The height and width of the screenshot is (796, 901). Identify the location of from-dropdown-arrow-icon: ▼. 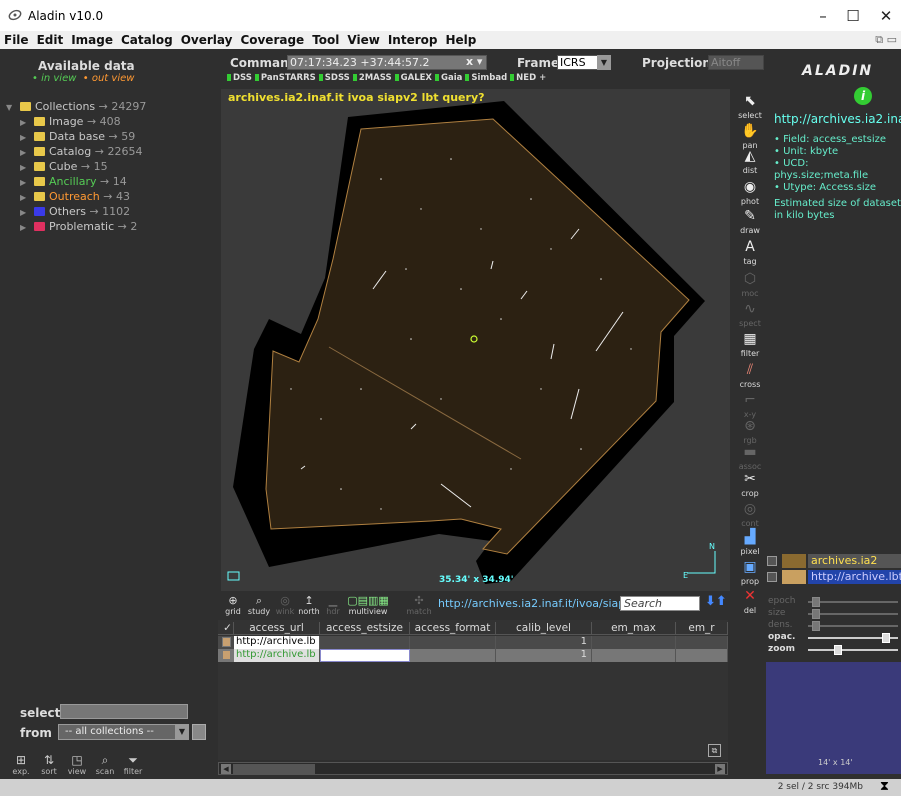
(182, 732).